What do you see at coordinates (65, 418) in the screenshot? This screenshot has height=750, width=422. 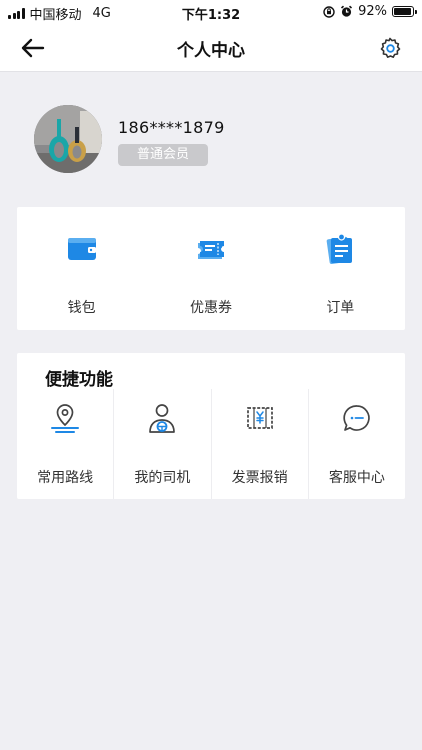 I see `location-pin-icon` at bounding box center [65, 418].